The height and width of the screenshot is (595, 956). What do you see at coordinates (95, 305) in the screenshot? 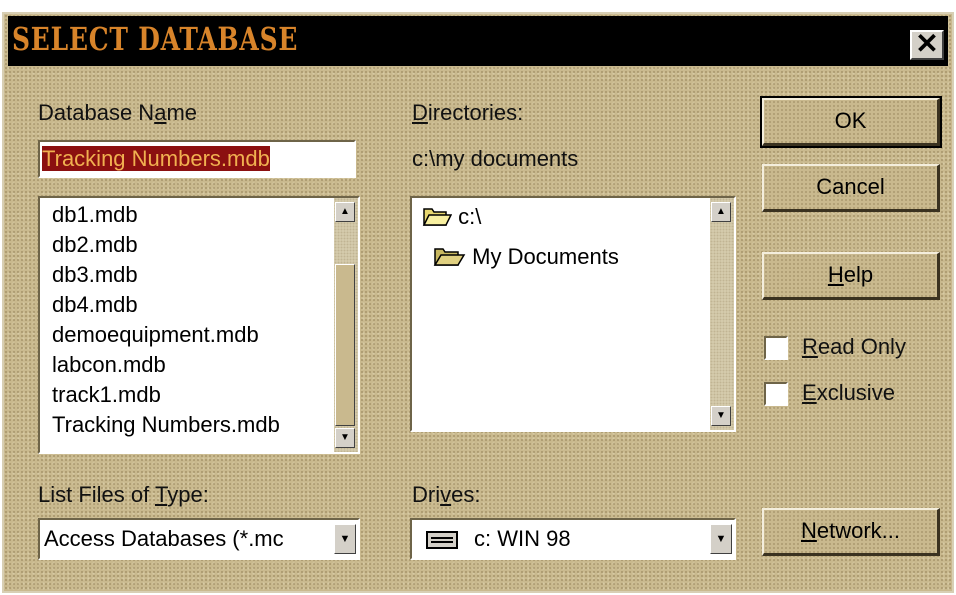
I see `file-list-item: db4.mdb` at bounding box center [95, 305].